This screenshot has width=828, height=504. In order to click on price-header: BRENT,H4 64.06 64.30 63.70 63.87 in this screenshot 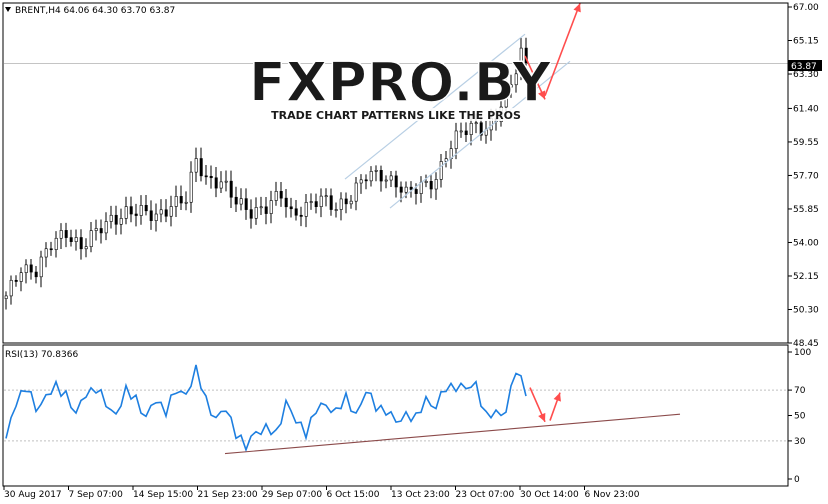, I will do `click(90, 11)`.